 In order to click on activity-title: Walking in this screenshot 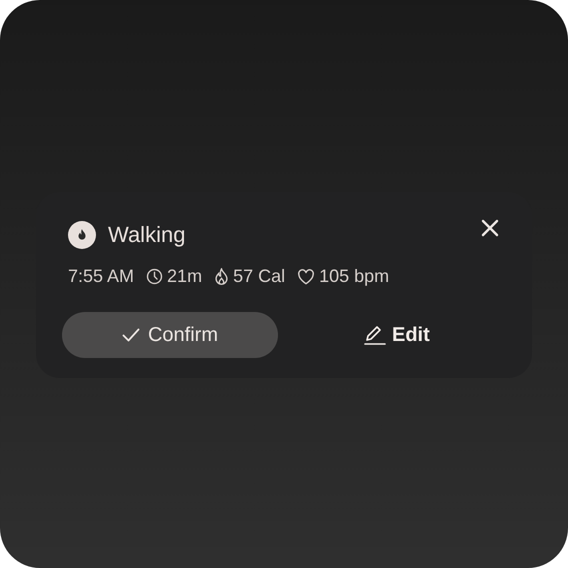, I will do `click(147, 235)`.